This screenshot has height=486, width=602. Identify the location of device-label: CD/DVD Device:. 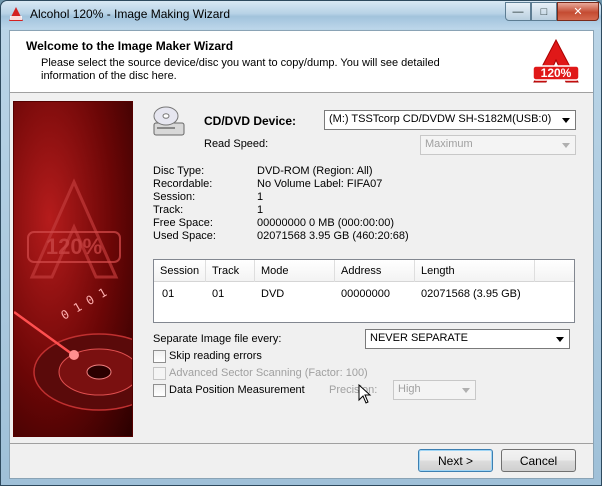
(250, 121).